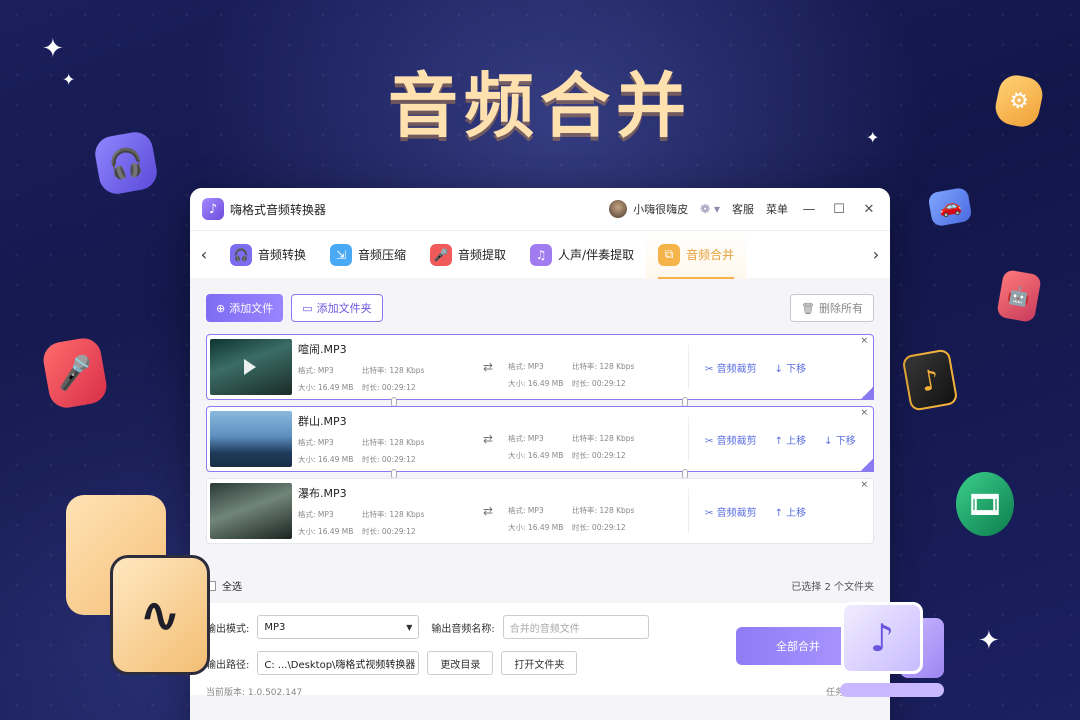  Describe the element at coordinates (841, 308) in the screenshot. I see `delete-all-label: 删除所有` at that location.